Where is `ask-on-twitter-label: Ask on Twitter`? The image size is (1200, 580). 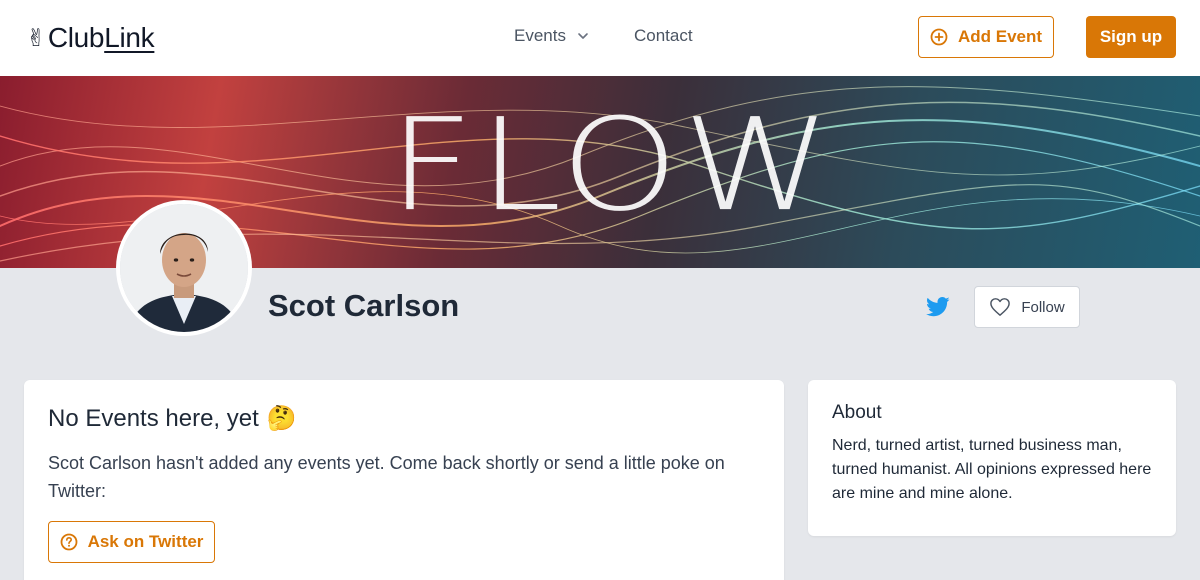
ask-on-twitter-label: Ask on Twitter is located at coordinates (145, 541).